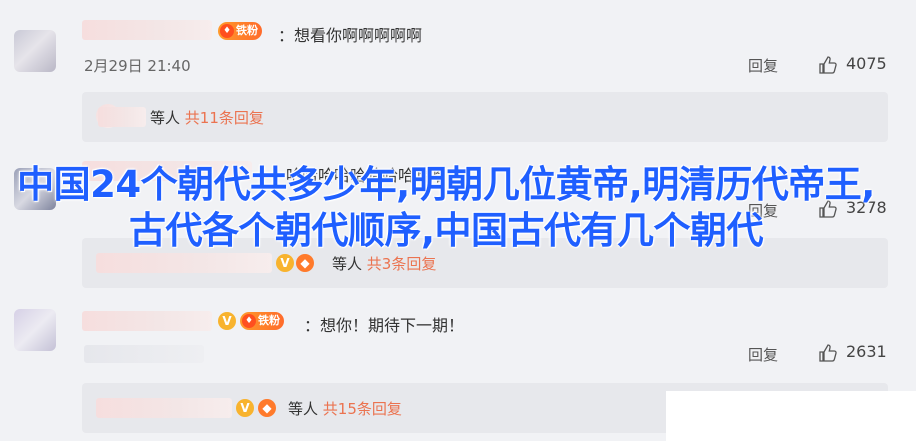  I want to click on sub-reply-box: 等人 共11条回复, so click(485, 117).